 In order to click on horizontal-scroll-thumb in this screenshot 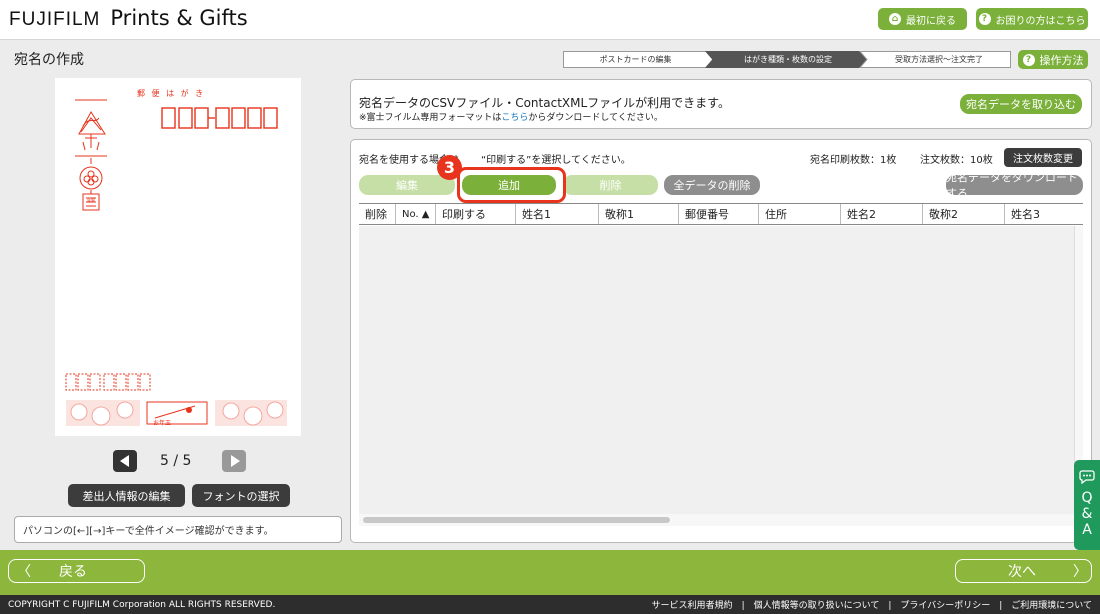, I will do `click(516, 520)`.